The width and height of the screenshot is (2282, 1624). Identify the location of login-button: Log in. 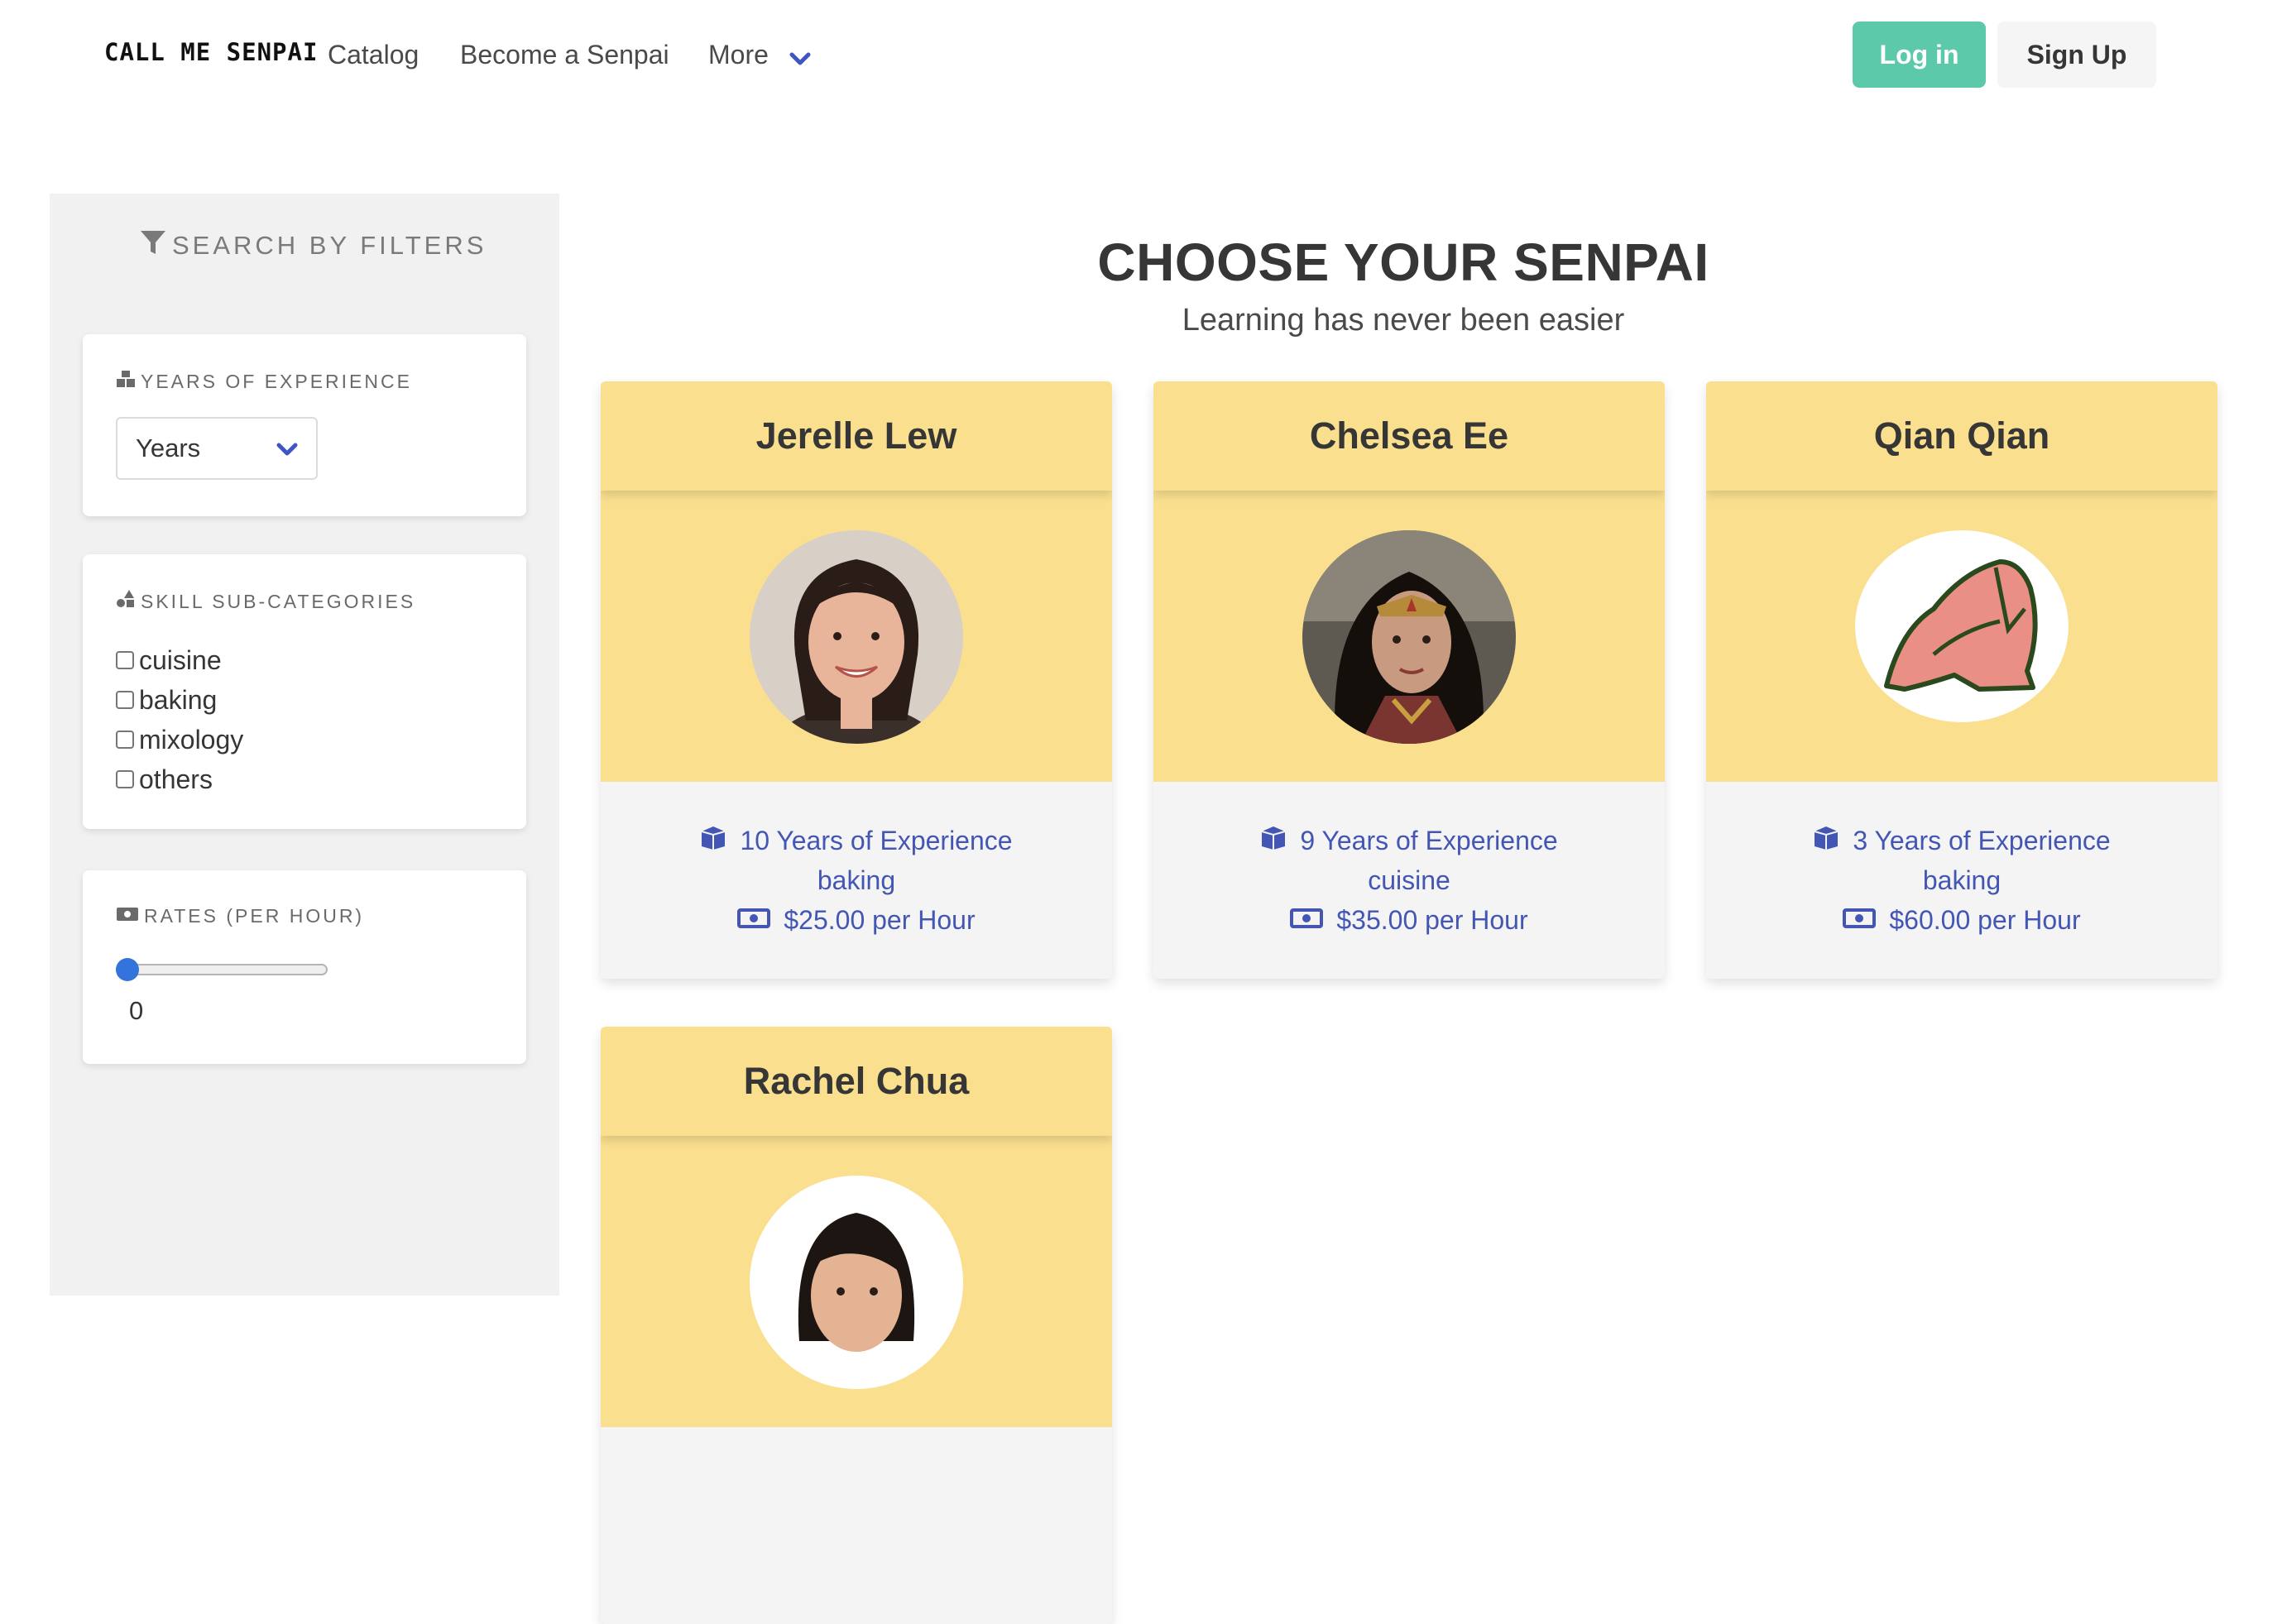
(1919, 55).